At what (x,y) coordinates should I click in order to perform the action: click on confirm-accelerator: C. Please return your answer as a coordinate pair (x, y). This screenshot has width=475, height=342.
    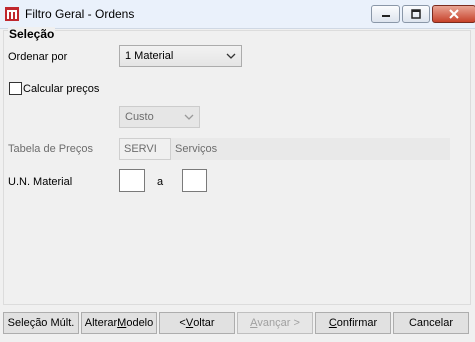
    Looking at the image, I should click on (332, 323).